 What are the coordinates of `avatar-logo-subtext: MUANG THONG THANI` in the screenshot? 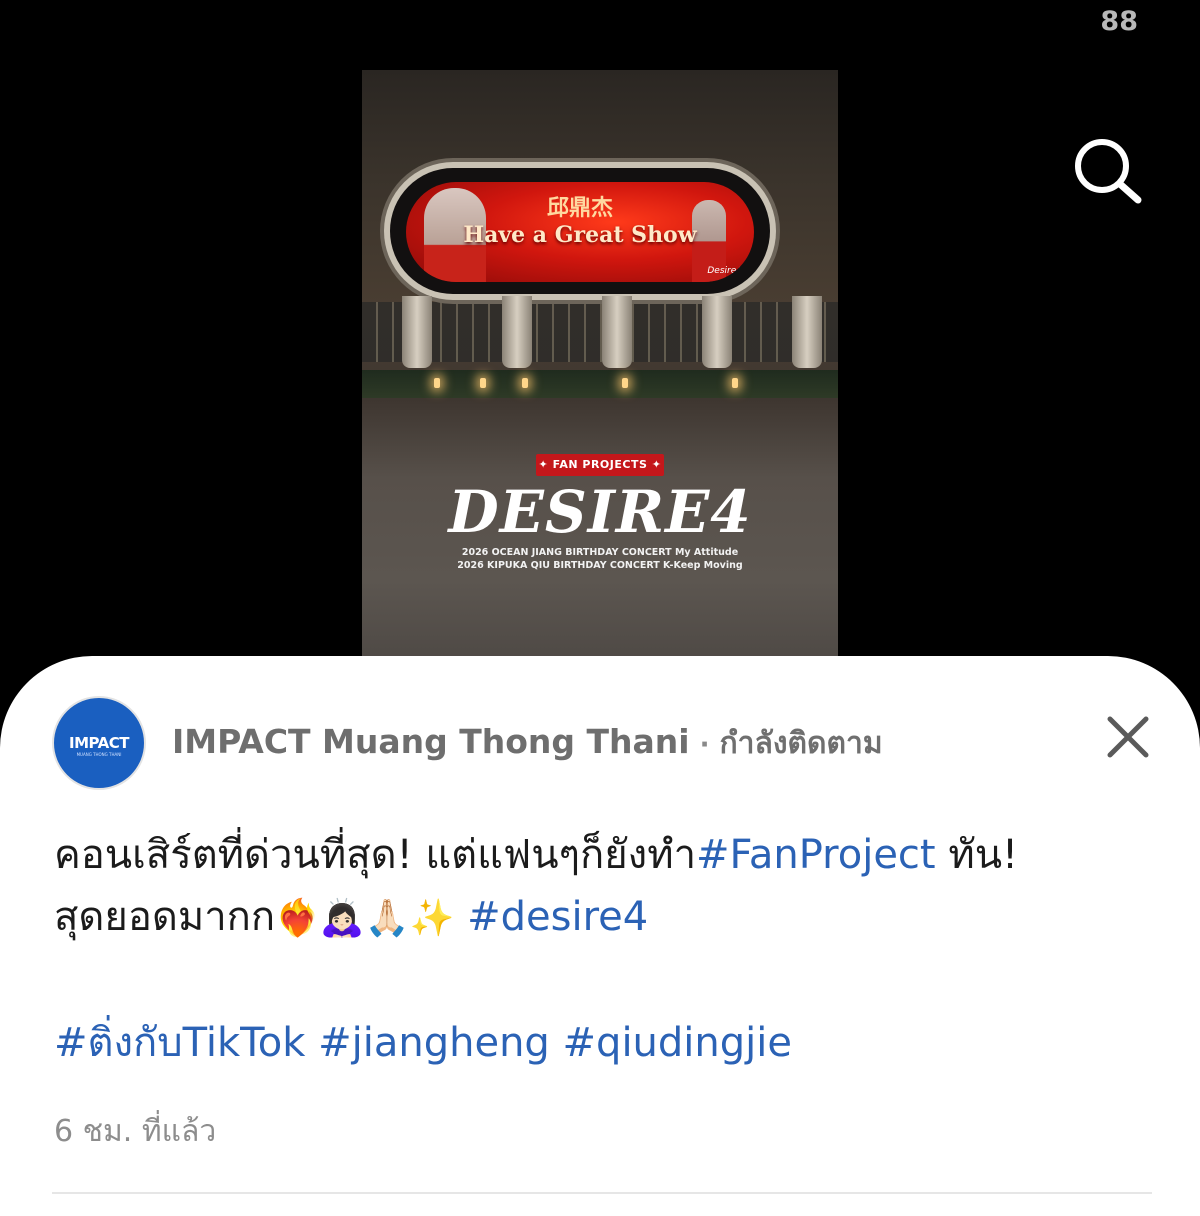 It's located at (99, 754).